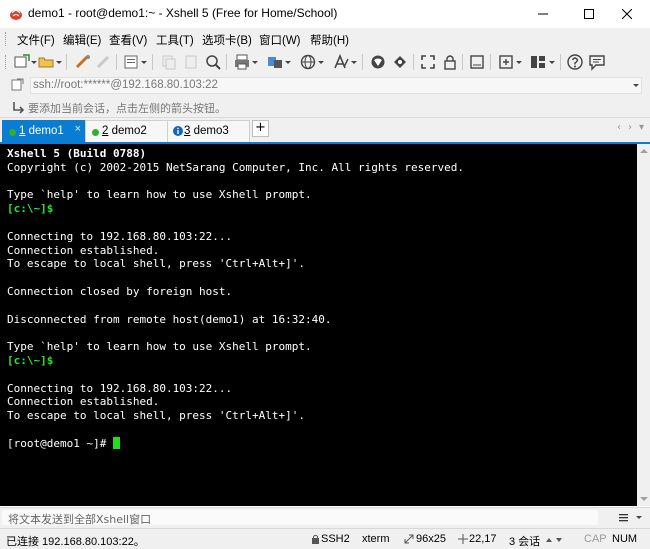 The image size is (650, 549). Describe the element at coordinates (208, 131) in the screenshot. I see `tab-demo3: 3 demo3` at that location.